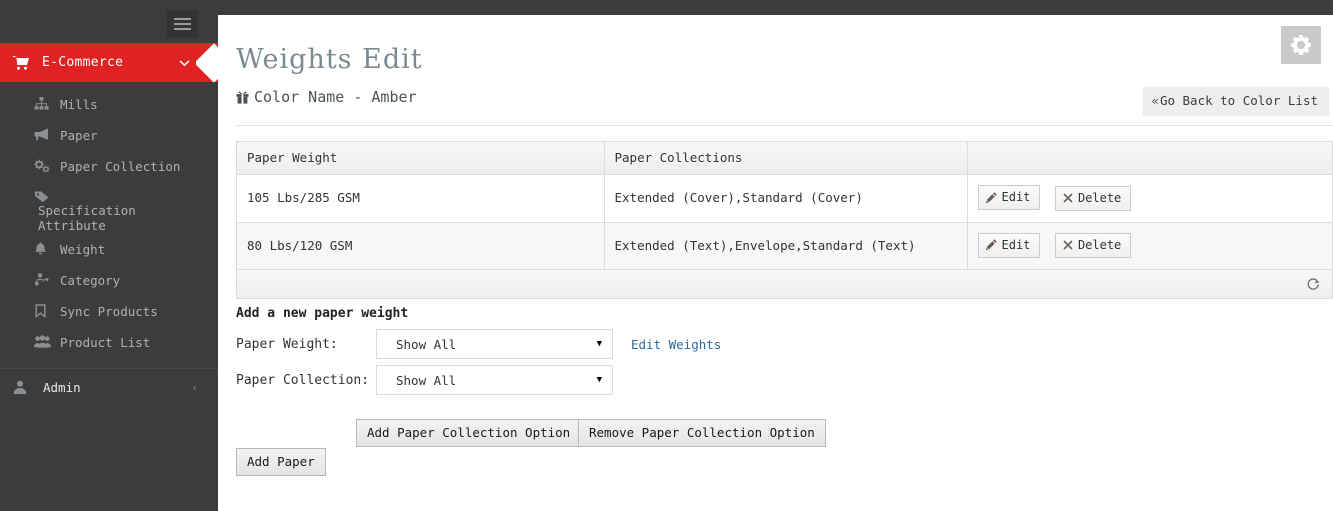 The width and height of the screenshot is (1333, 511). I want to click on sidebar-item-sync-products: Sync Products, so click(109, 311).